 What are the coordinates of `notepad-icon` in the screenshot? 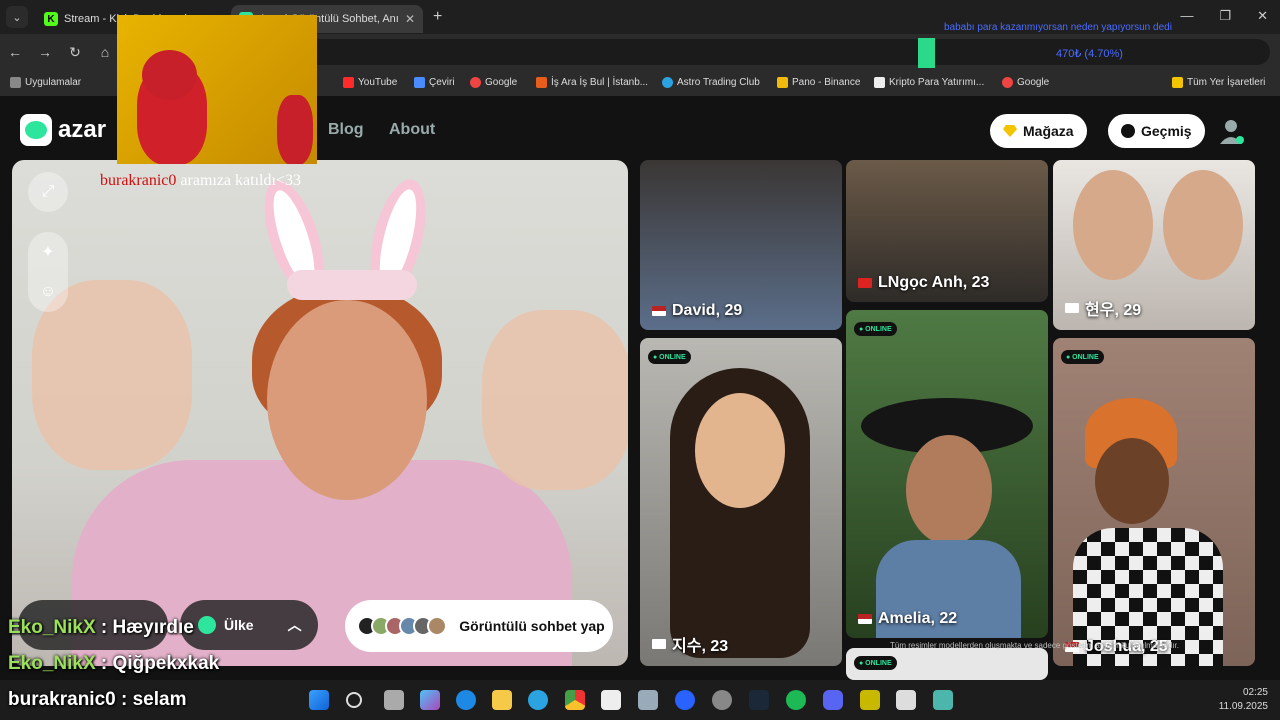 It's located at (943, 700).